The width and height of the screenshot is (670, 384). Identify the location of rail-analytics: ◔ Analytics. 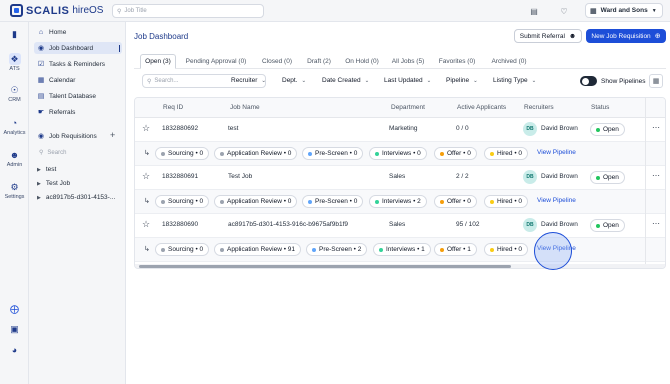
(14, 126).